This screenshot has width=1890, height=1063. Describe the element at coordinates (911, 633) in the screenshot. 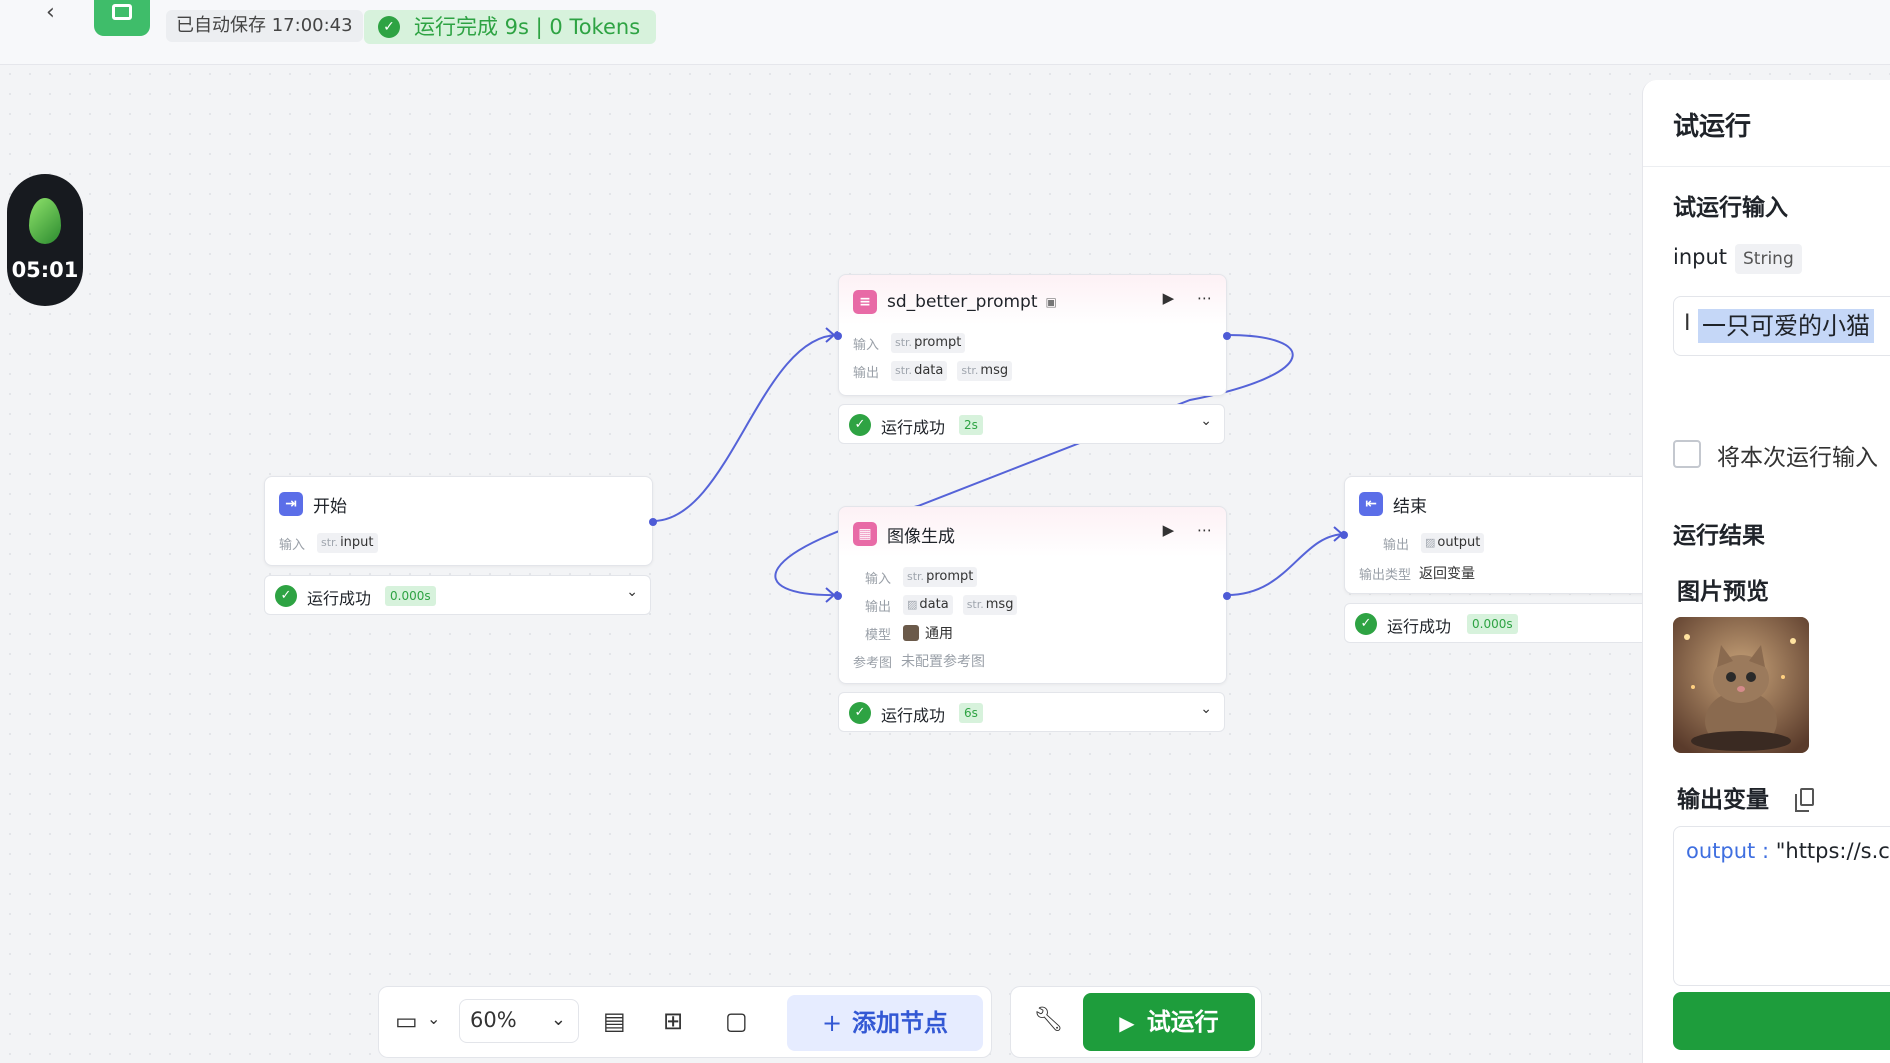

I see `model-avatar-icon` at that location.